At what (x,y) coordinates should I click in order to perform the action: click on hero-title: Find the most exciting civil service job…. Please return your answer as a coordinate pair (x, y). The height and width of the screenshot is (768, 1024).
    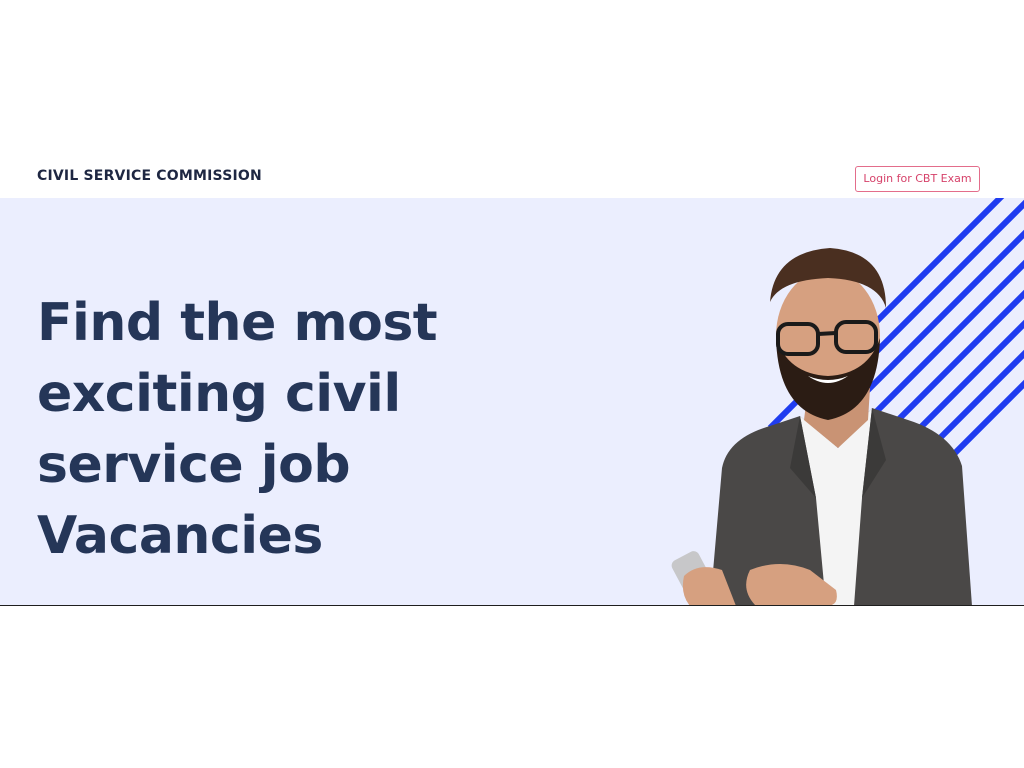
    Looking at the image, I should click on (237, 429).